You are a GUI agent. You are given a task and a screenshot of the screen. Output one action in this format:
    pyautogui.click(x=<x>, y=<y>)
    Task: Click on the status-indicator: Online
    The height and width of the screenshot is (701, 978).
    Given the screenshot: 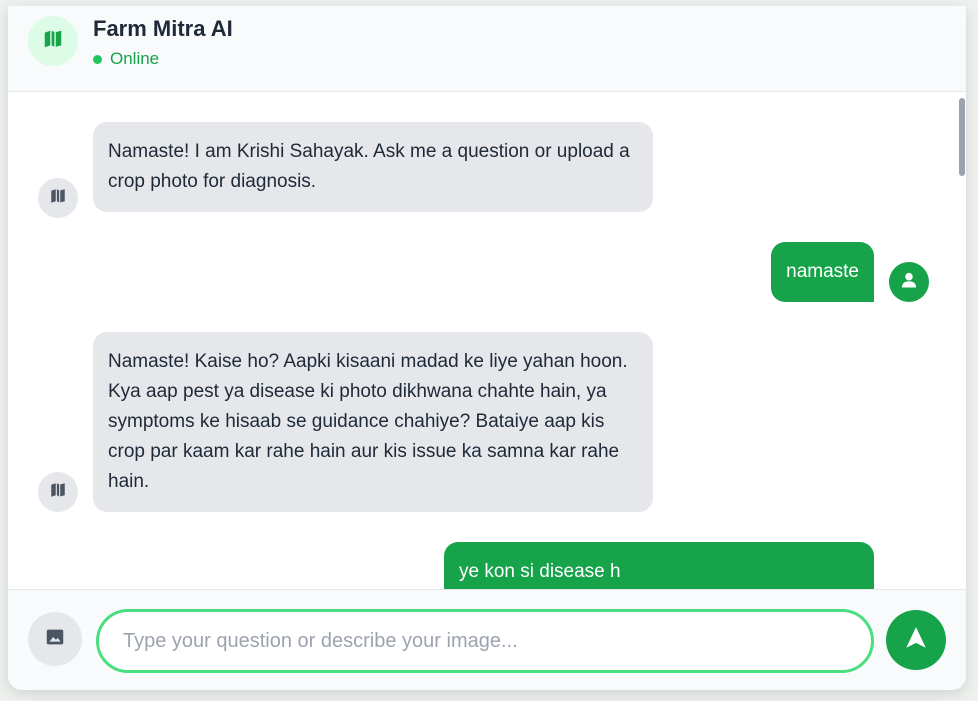 What is the action you would take?
    pyautogui.click(x=126, y=59)
    